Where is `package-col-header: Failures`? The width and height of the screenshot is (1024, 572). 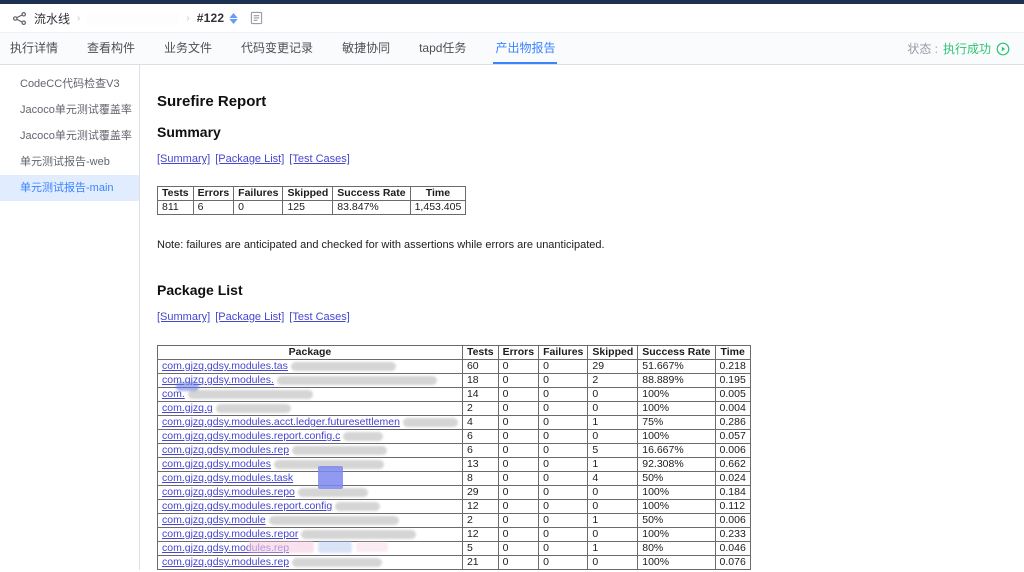 package-col-header: Failures is located at coordinates (563, 352).